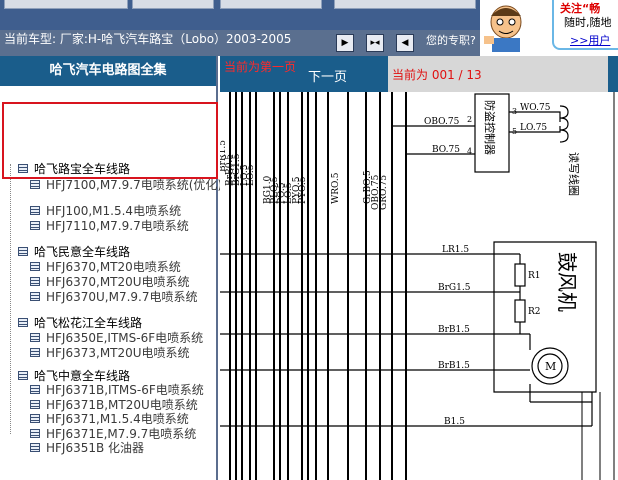 Image resolution: width=618 pixels, height=480 pixels. I want to click on tree-item: HFJ7110,M7.9.7电喷系统, so click(109, 225).